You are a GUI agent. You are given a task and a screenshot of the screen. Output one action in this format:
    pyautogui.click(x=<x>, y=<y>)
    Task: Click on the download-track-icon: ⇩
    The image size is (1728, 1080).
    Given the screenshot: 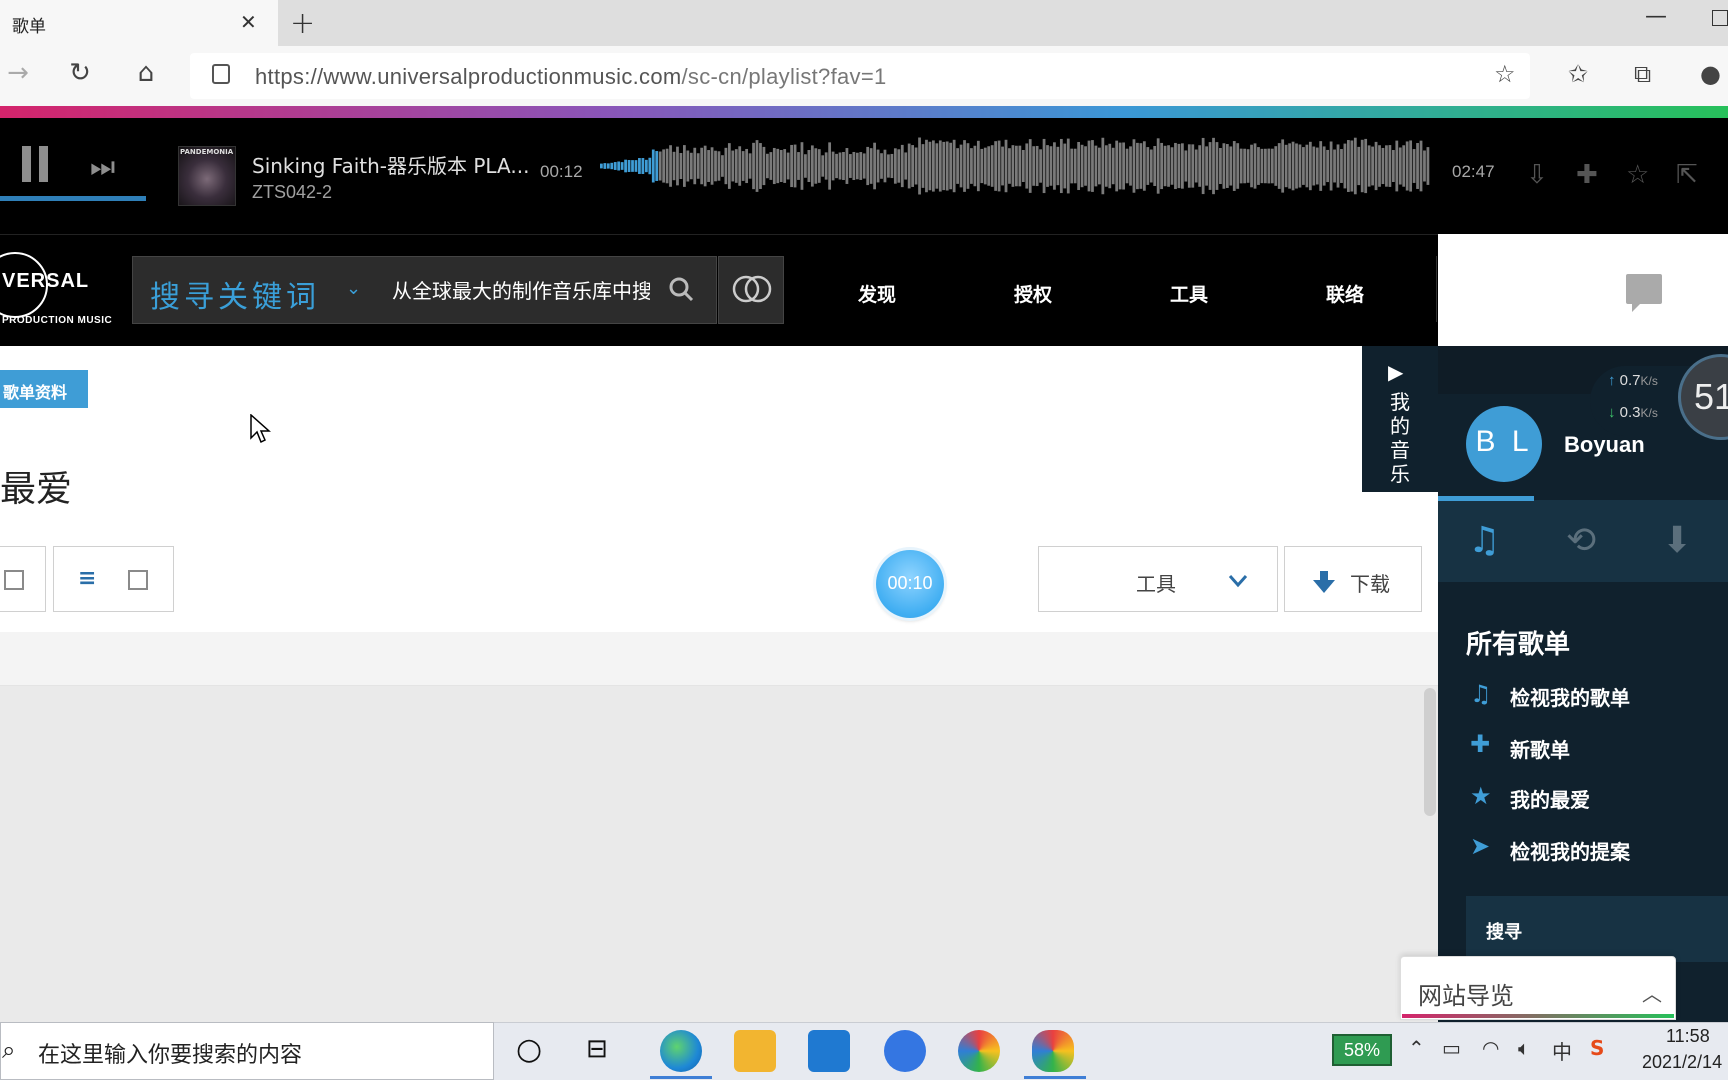 What is the action you would take?
    pyautogui.click(x=1537, y=175)
    